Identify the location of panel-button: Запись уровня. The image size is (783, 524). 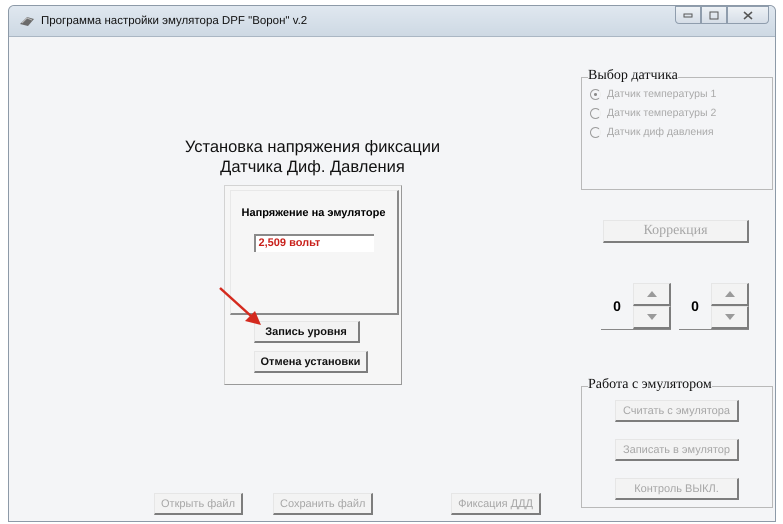
(307, 332).